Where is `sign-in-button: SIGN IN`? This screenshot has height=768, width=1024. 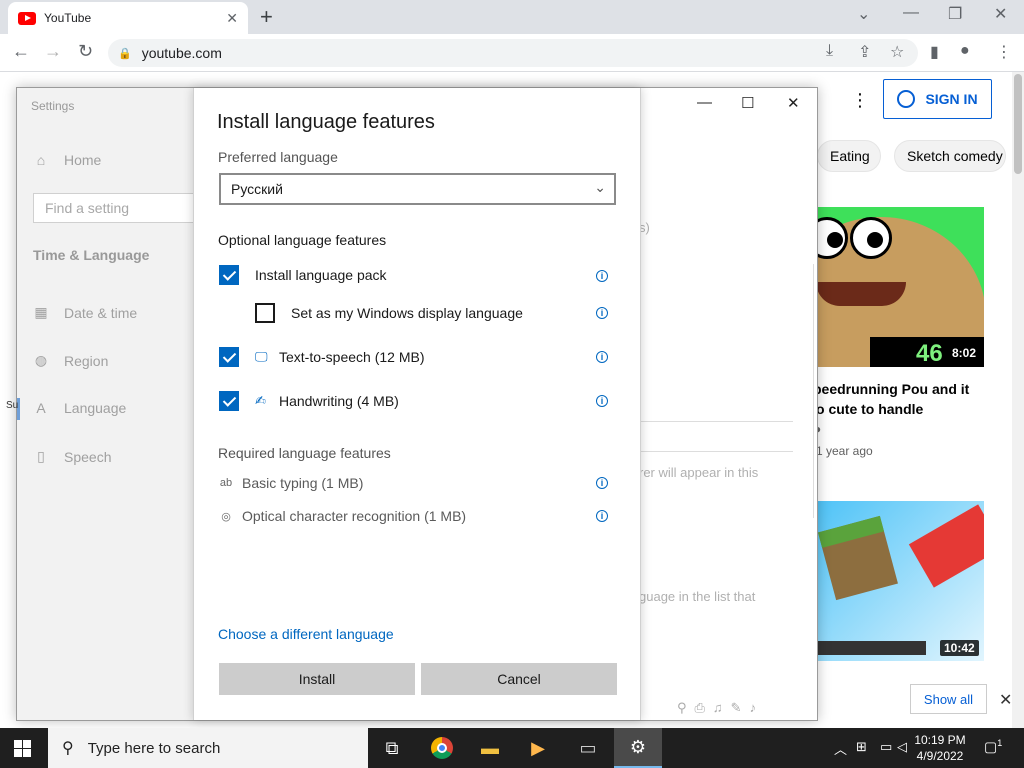
sign-in-button: SIGN IN is located at coordinates (937, 99).